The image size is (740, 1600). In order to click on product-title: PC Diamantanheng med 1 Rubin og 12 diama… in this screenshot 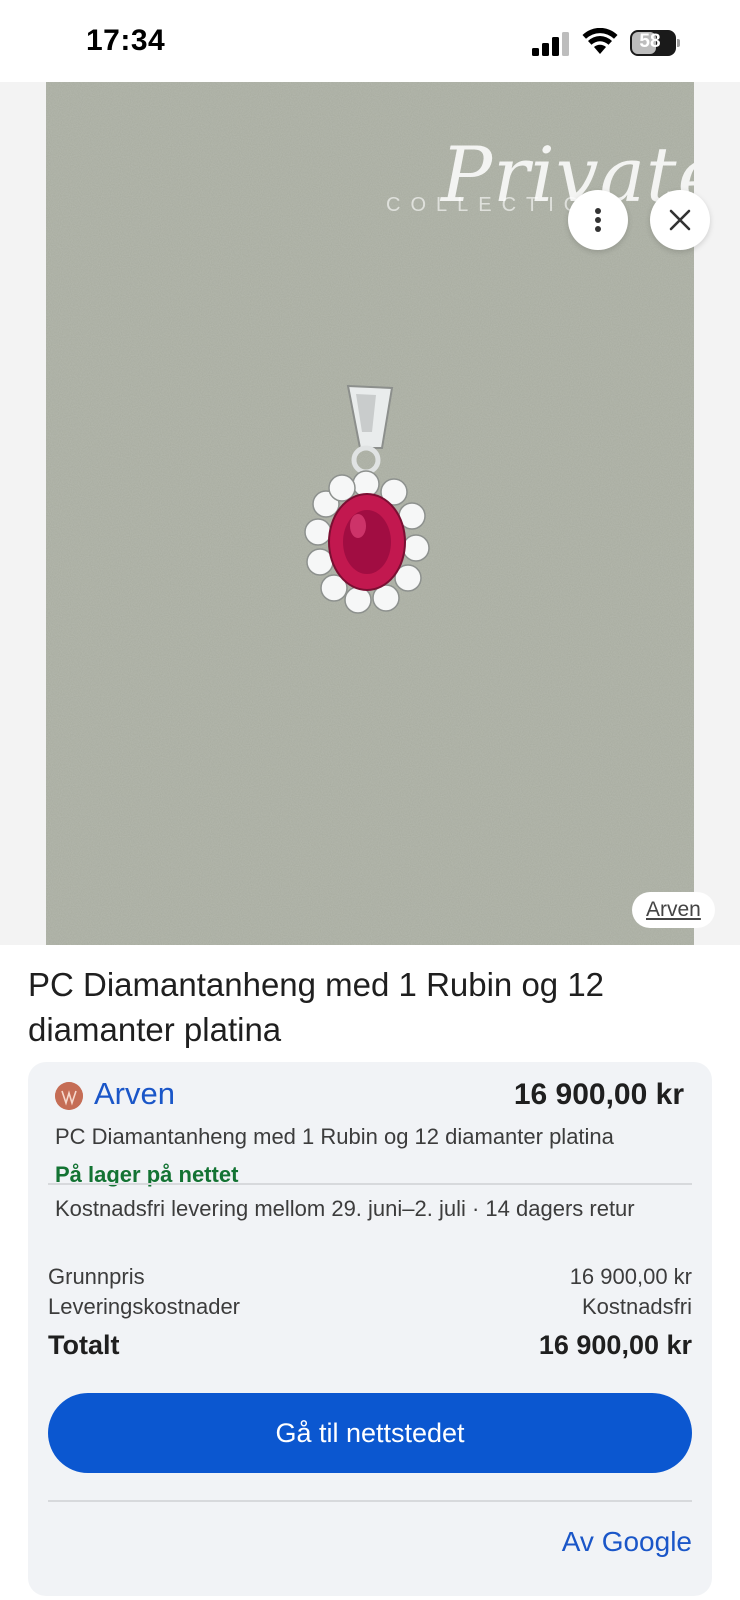, I will do `click(316, 1007)`.